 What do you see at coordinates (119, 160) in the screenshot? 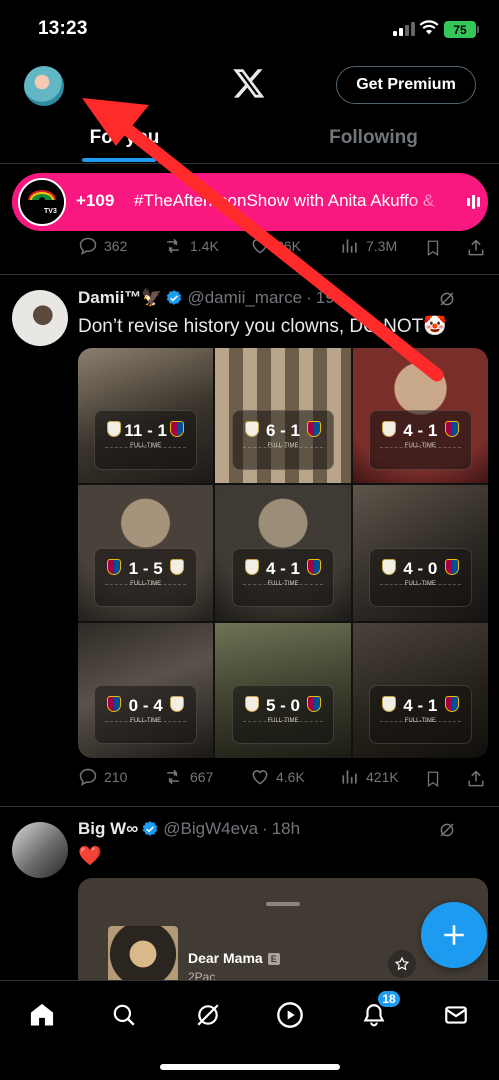
I see `active-tab-indicator` at bounding box center [119, 160].